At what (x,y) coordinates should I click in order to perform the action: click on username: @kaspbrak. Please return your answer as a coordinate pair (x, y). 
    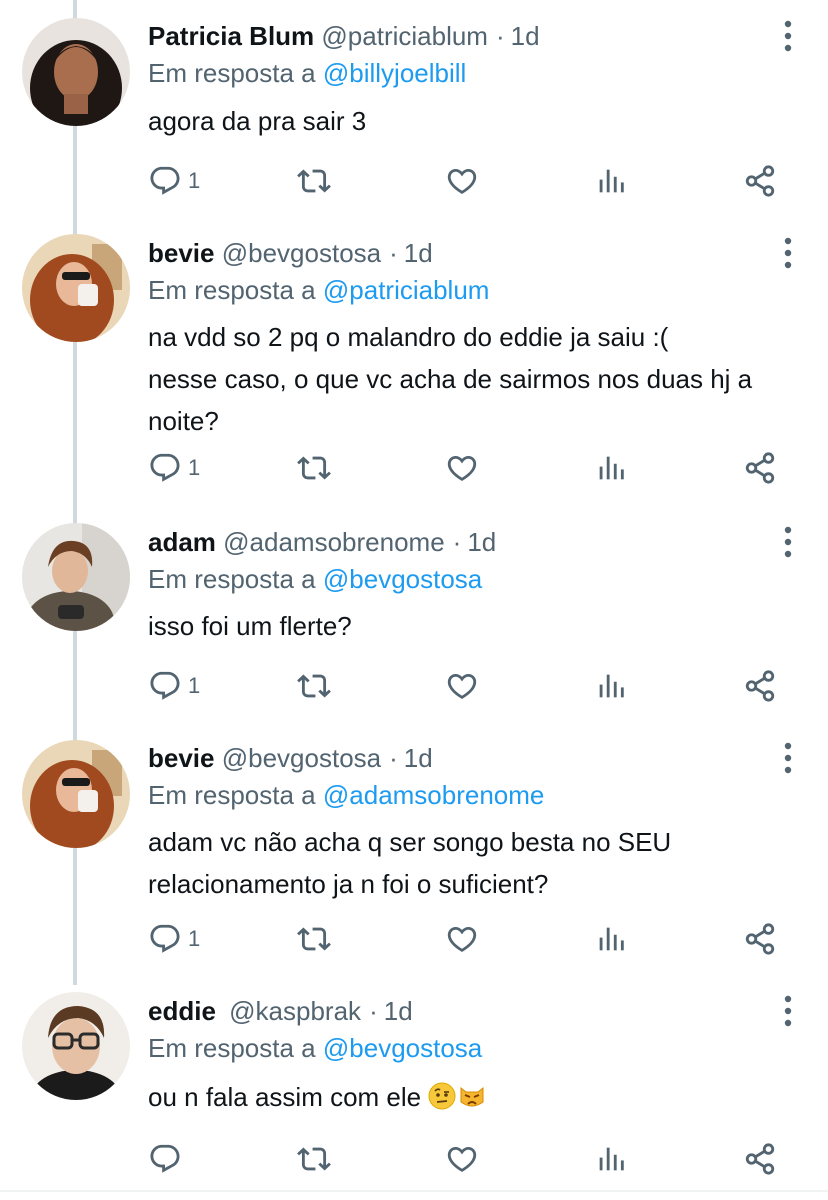
    Looking at the image, I should click on (295, 1011).